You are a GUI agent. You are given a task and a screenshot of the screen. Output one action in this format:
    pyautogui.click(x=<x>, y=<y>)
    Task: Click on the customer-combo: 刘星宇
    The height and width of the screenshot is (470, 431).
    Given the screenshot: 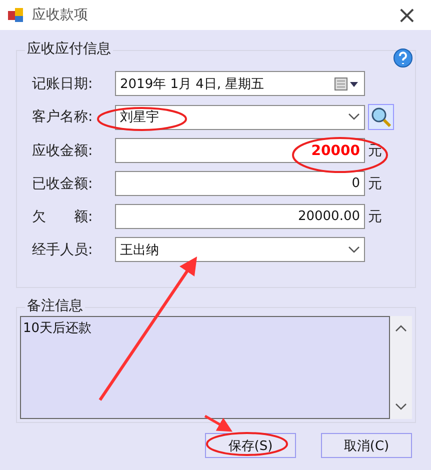 What is the action you would take?
    pyautogui.click(x=240, y=117)
    